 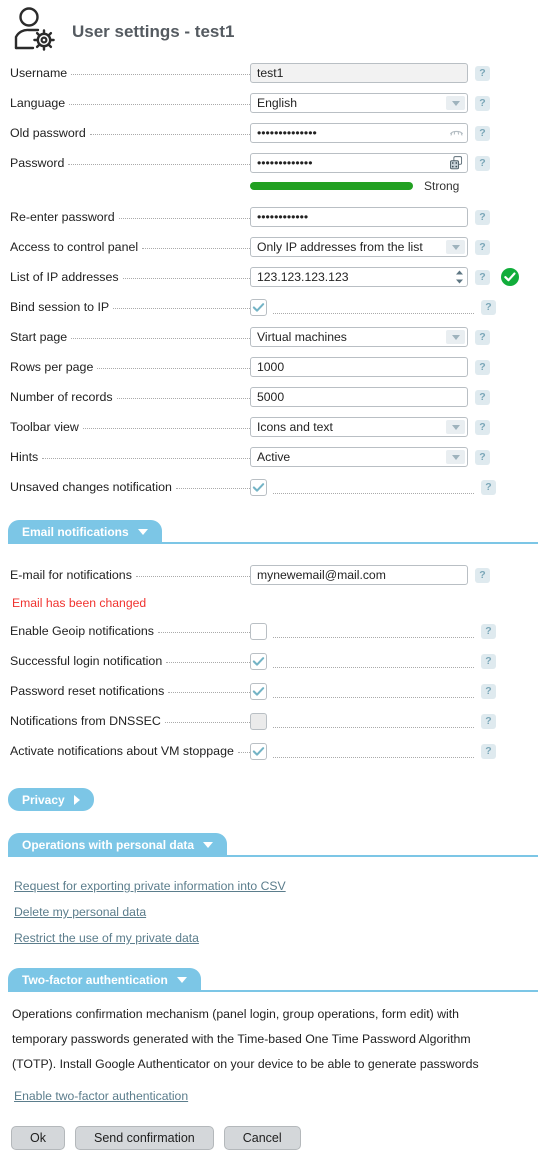 I want to click on label-text: Password, so click(x=37, y=163).